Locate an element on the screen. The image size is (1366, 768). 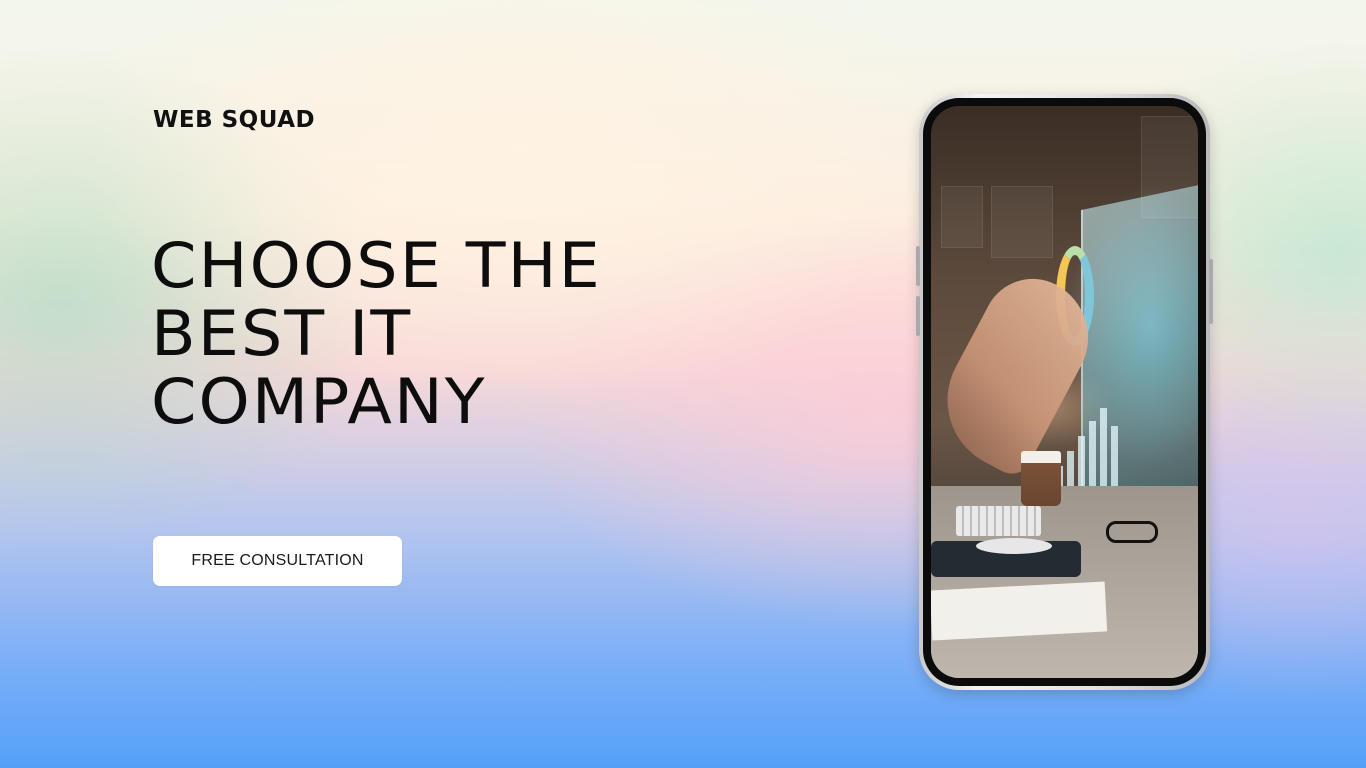
free-consultation-button: FREE CONSULTATION is located at coordinates (277, 561).